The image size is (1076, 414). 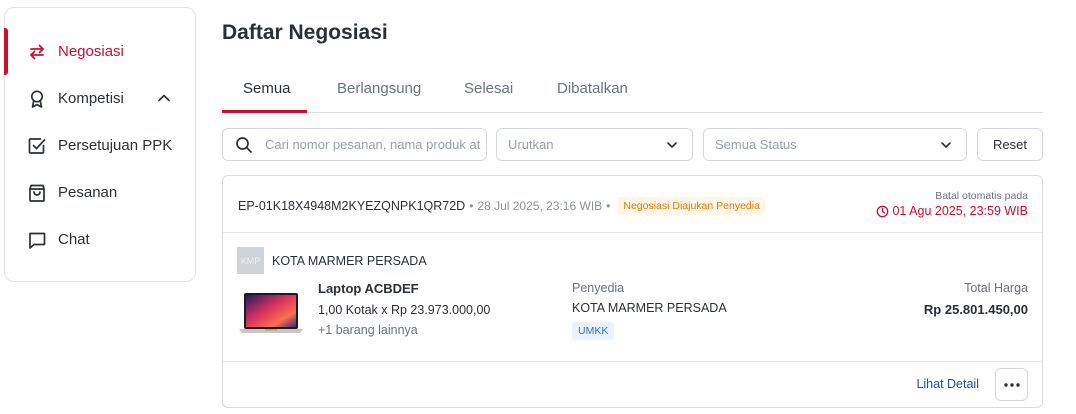 I want to click on sidebar-item-persetujuan-ppk: Persetujuan PPK, so click(x=100, y=145).